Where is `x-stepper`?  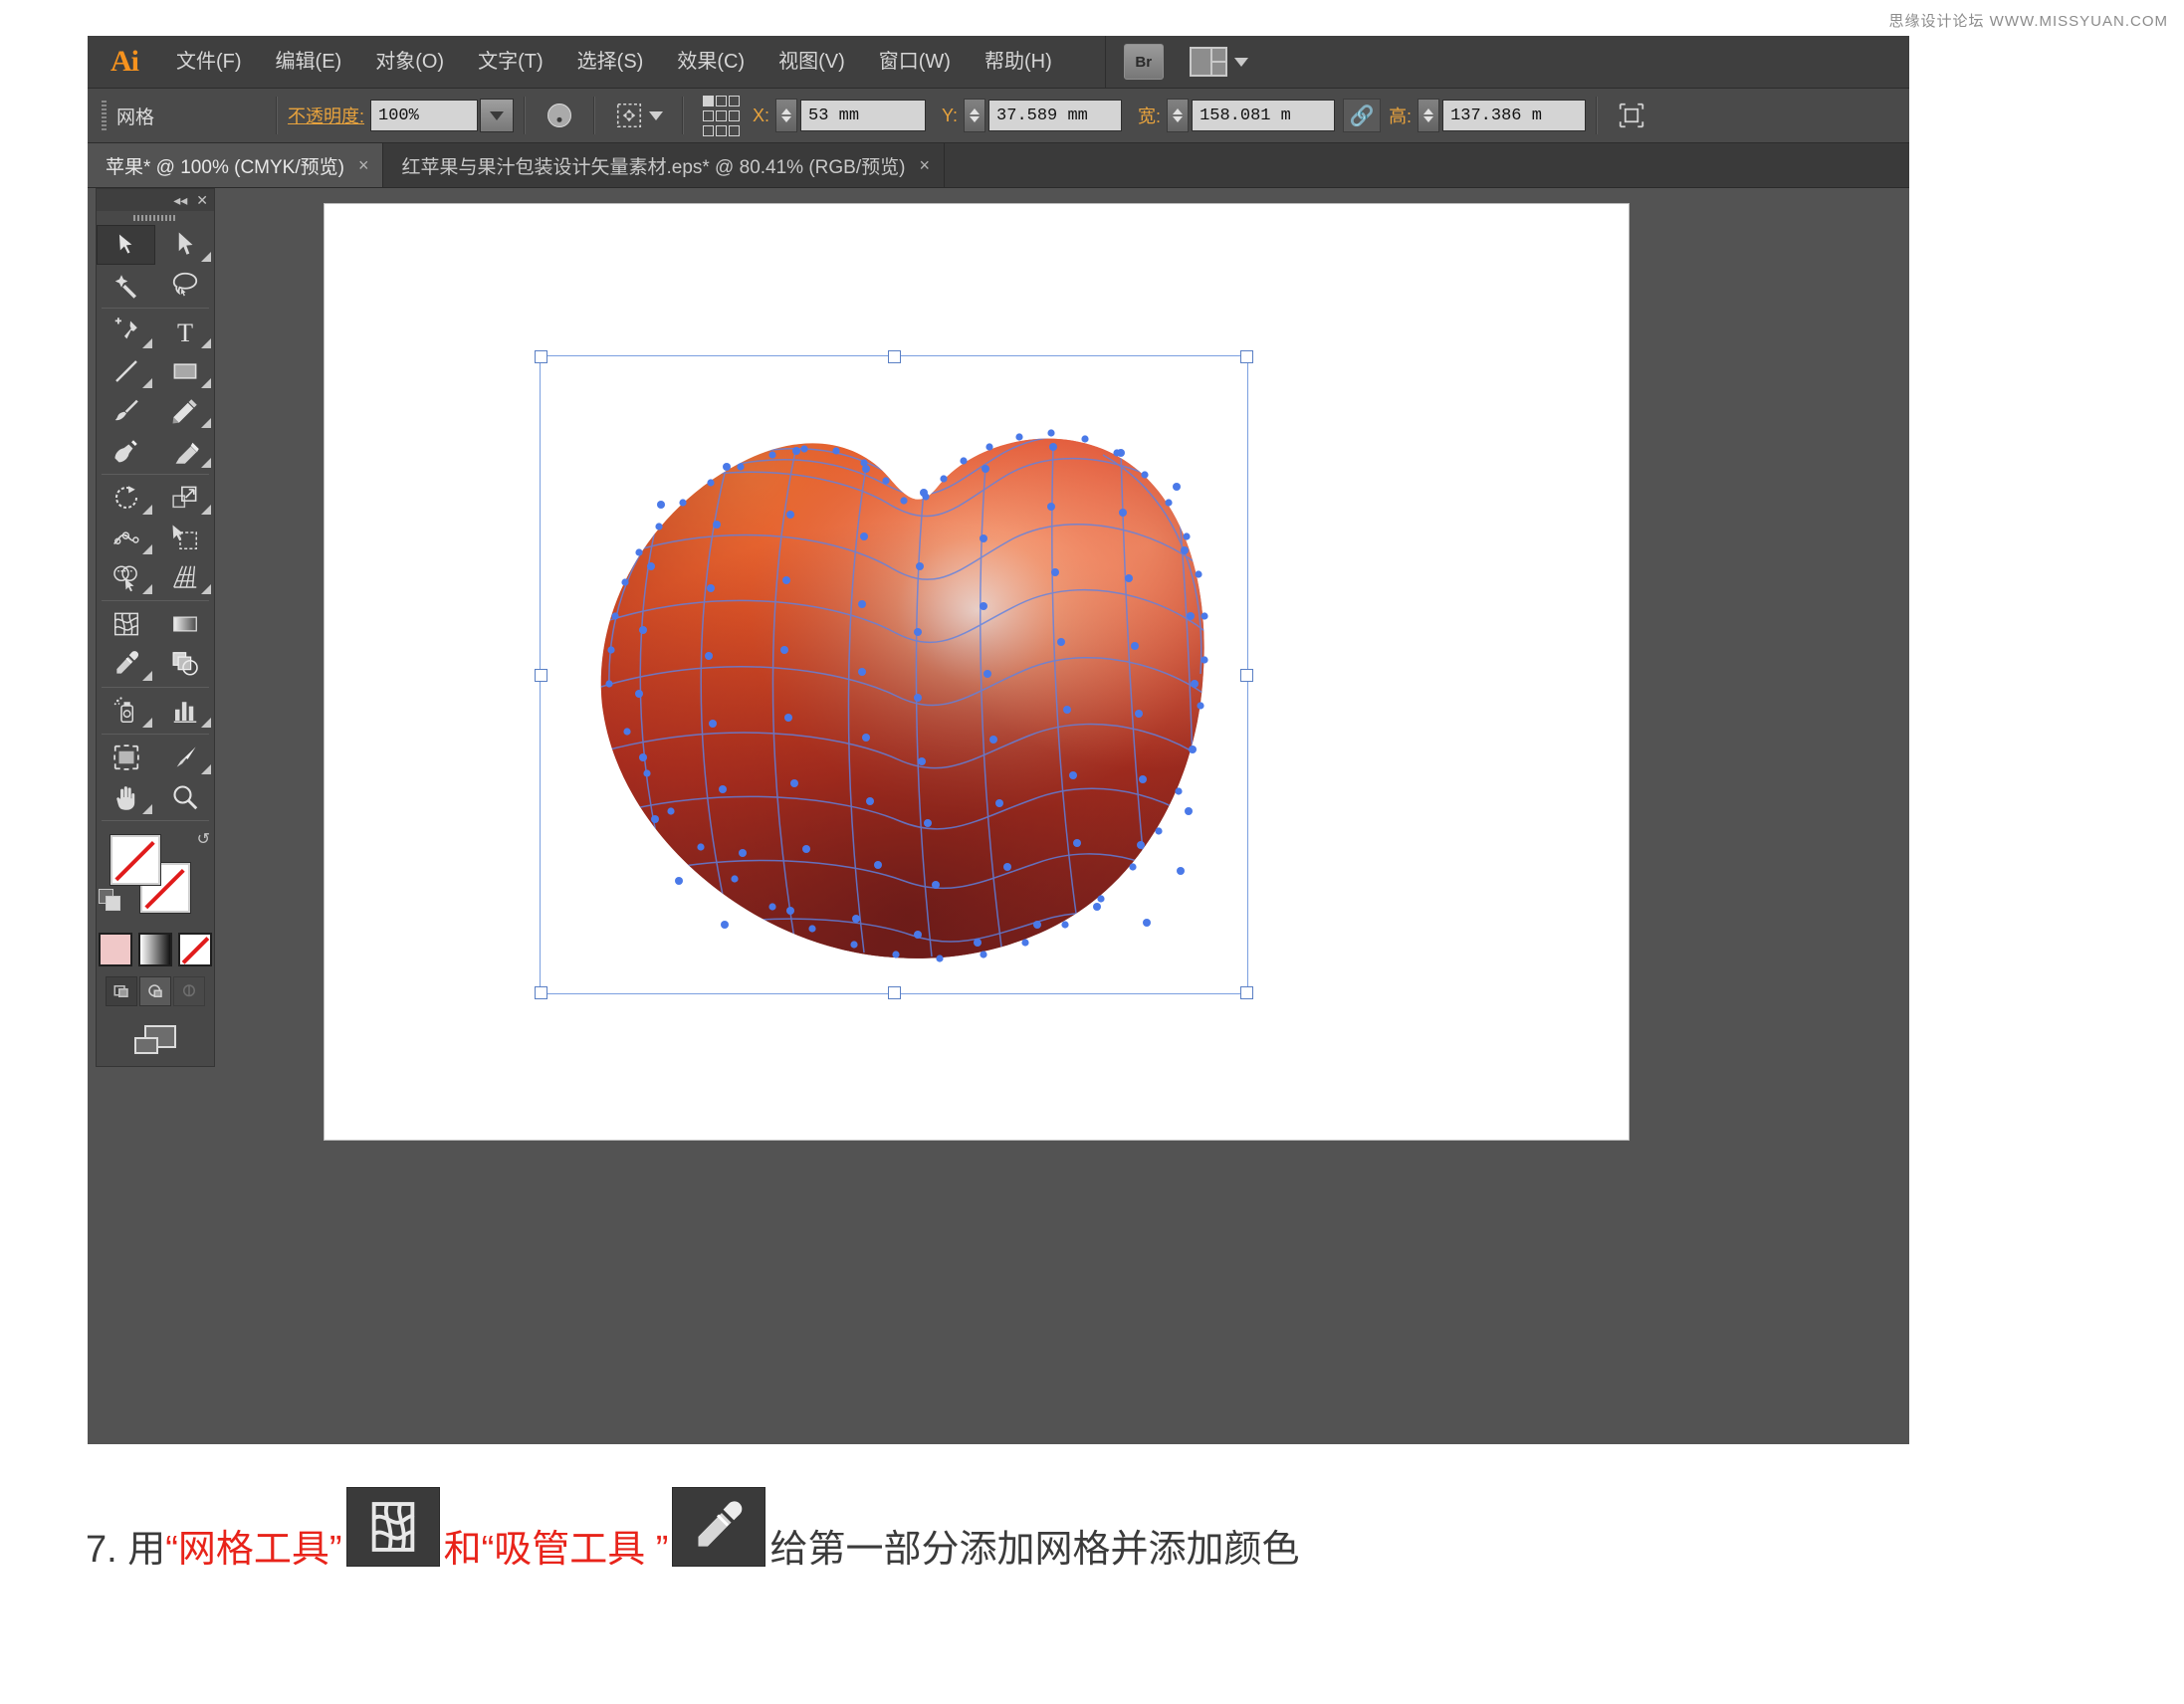 x-stepper is located at coordinates (786, 116).